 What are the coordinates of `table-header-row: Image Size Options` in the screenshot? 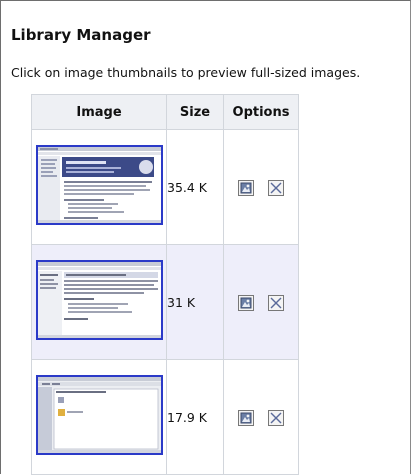 It's located at (165, 112).